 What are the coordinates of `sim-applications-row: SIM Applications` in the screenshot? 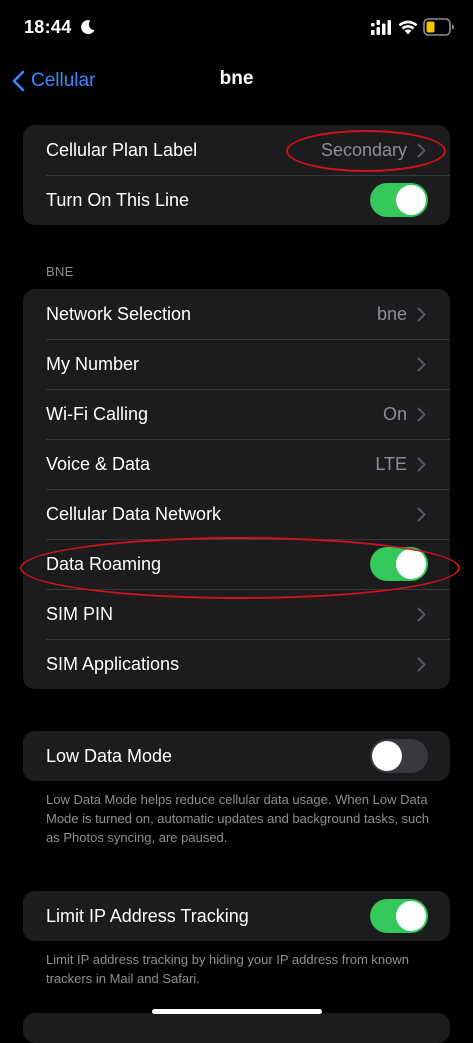 It's located at (236, 664).